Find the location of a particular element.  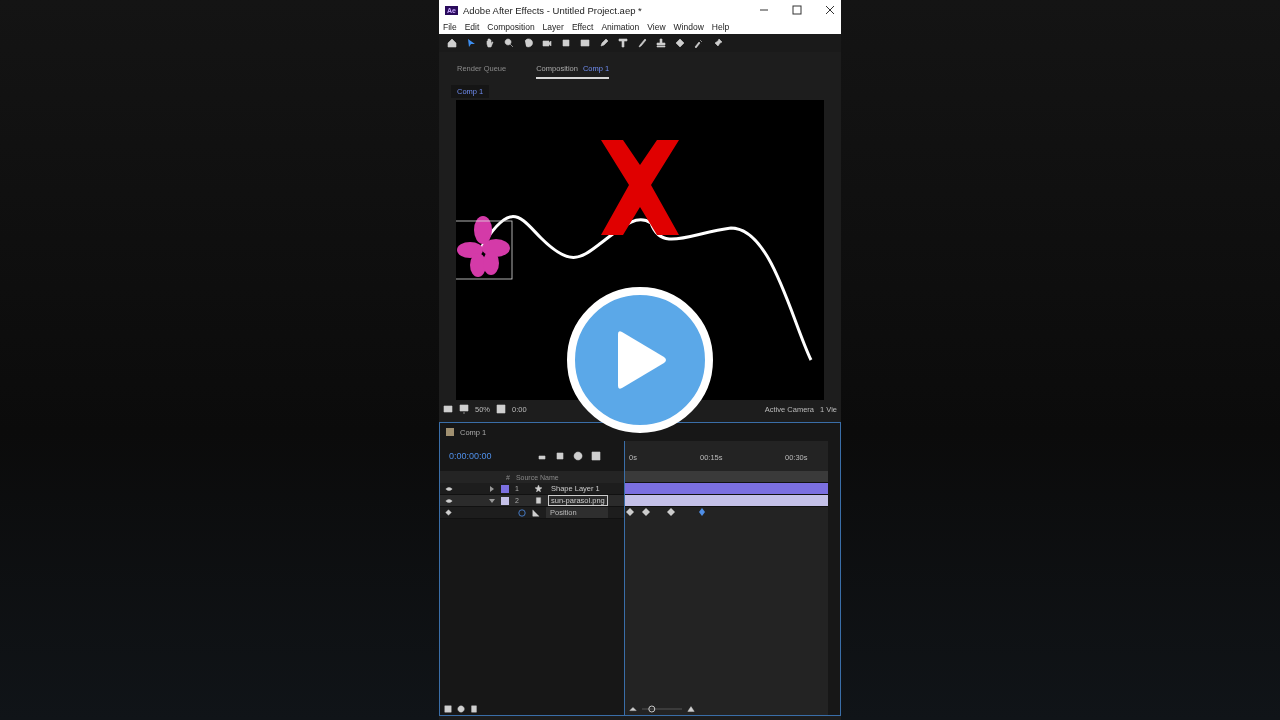

brush-icon is located at coordinates (642, 43).